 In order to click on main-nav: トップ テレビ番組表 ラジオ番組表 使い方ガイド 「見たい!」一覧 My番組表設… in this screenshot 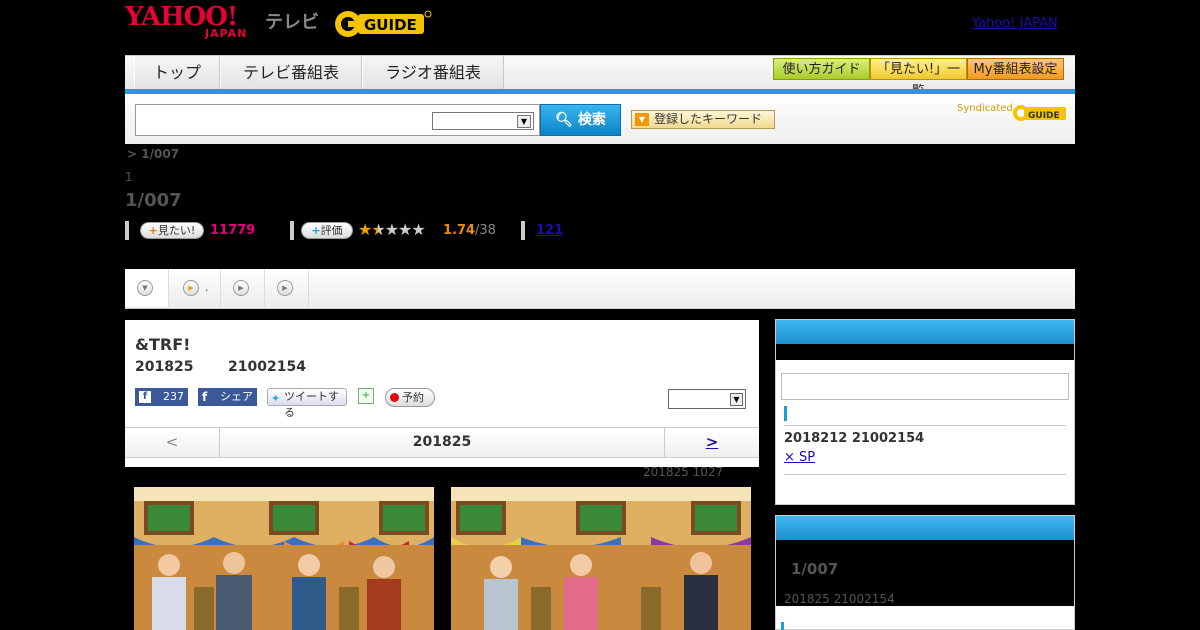, I will do `click(600, 77)`.